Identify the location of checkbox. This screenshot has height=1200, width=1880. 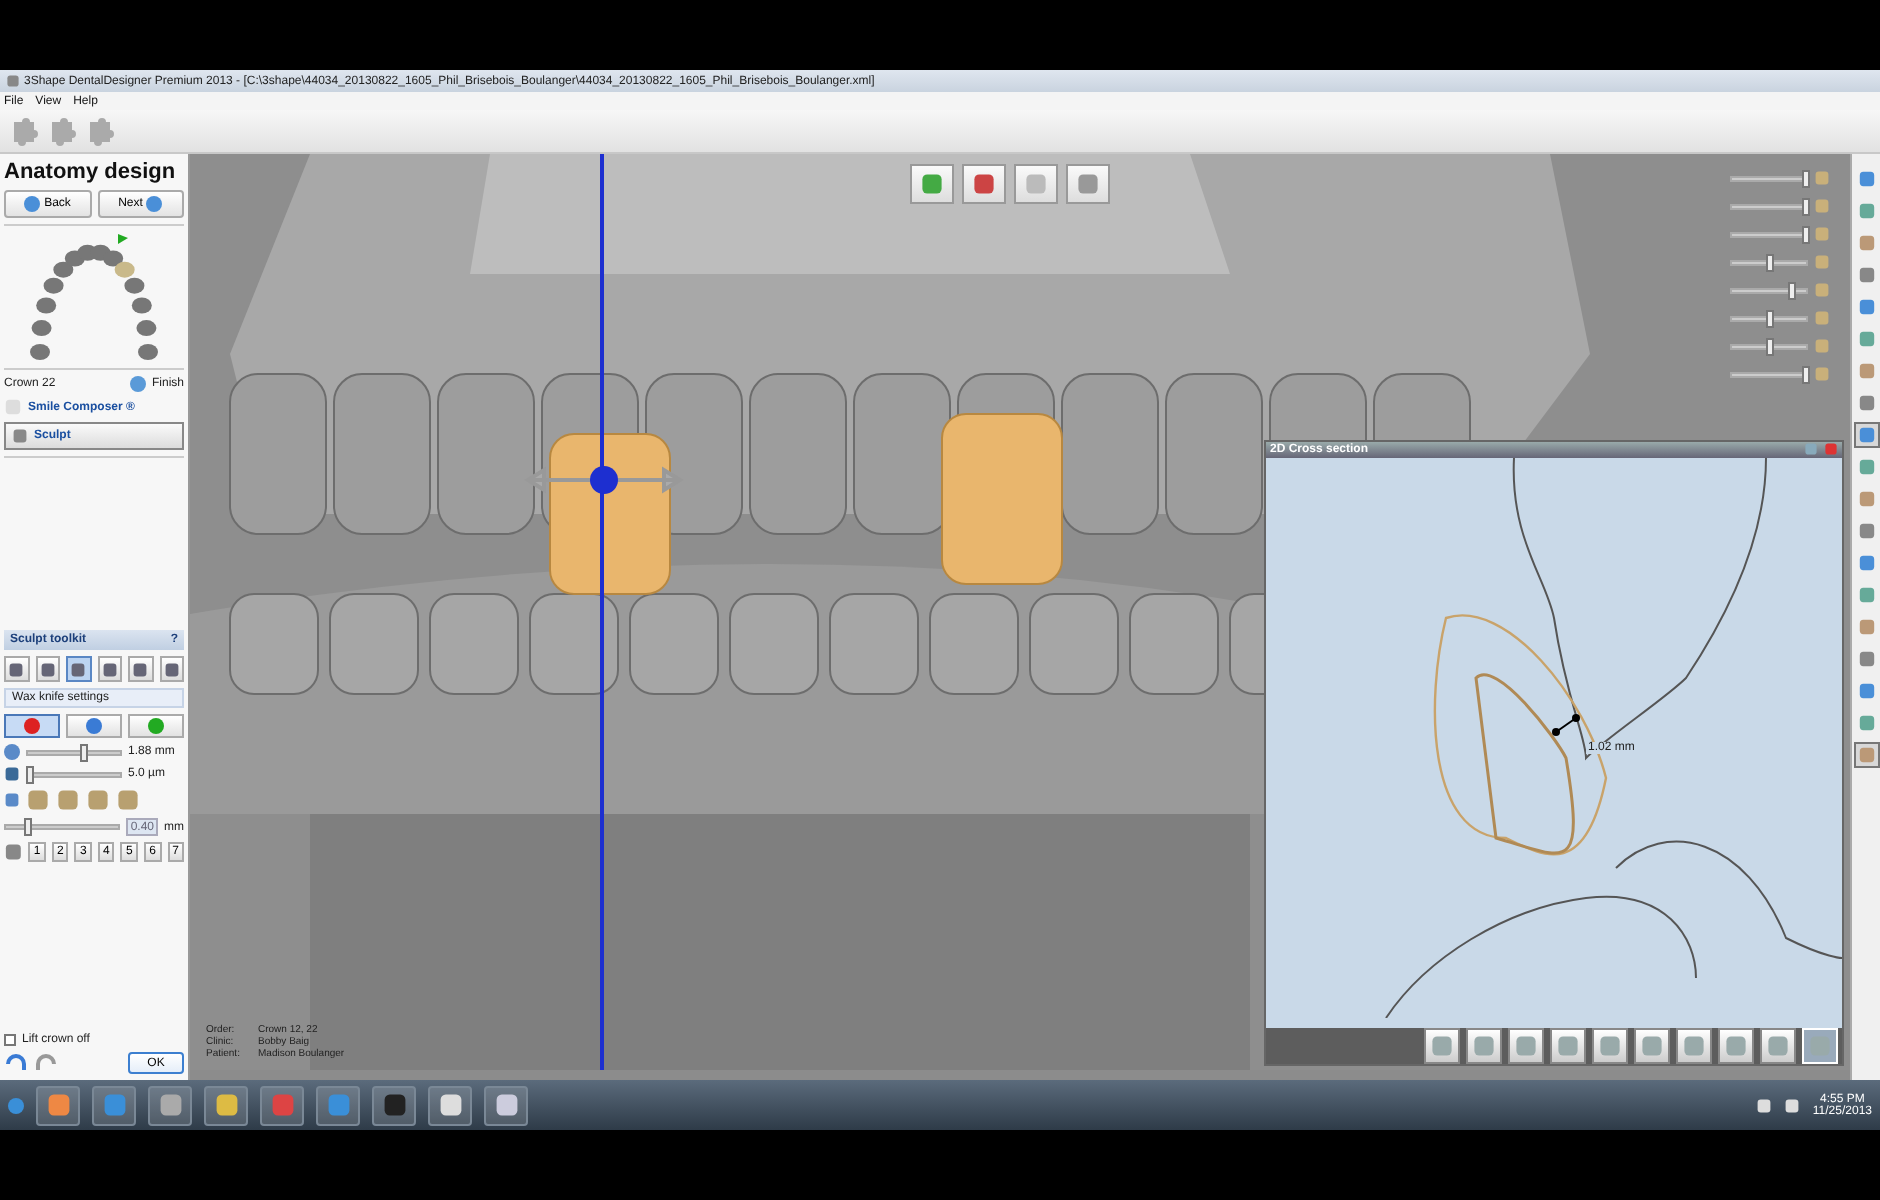
(10, 1040).